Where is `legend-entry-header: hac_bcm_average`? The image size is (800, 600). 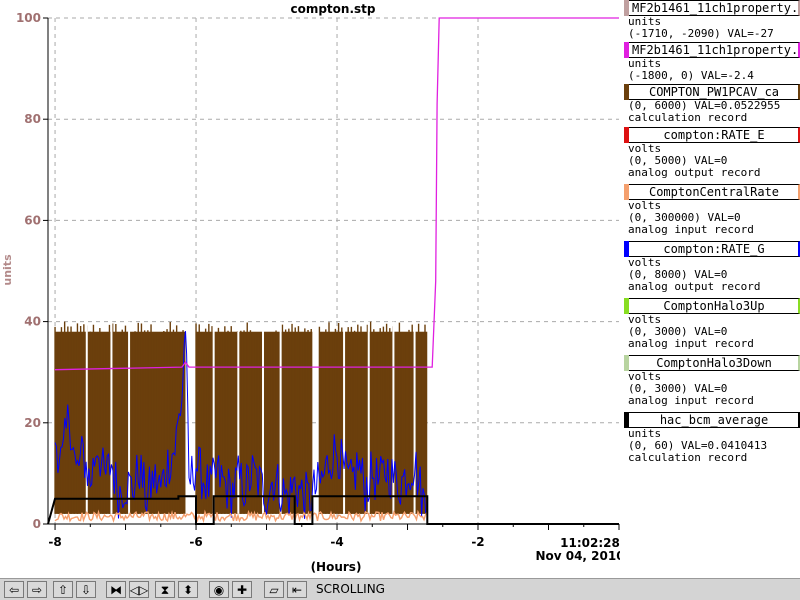
legend-entry-header: hac_bcm_average is located at coordinates (712, 420).